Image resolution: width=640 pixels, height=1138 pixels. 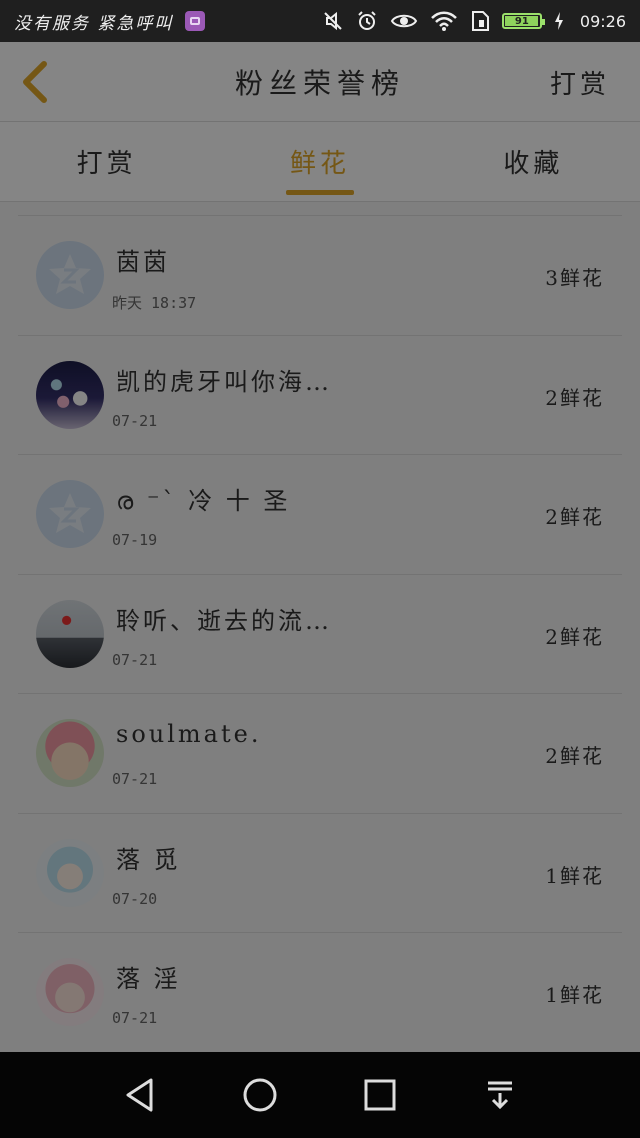 I want to click on reward-button: 打赏, so click(x=580, y=82).